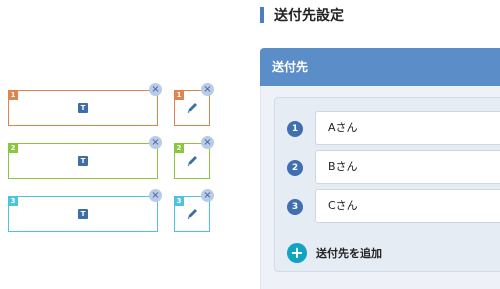 The height and width of the screenshot is (289, 500). I want to click on recipient-row-3: 3 Cさん, so click(387, 207).